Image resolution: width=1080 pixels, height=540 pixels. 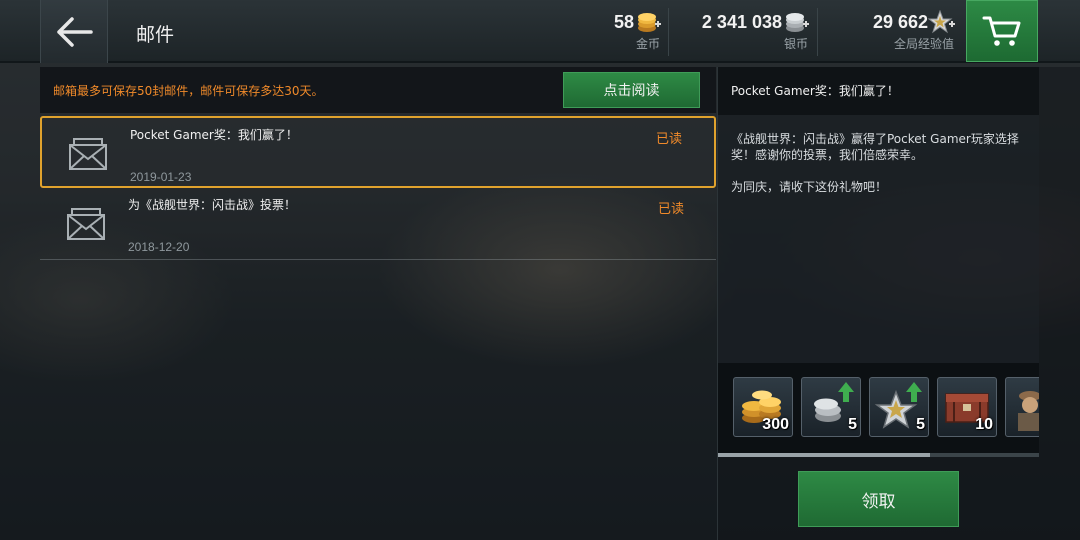 What do you see at coordinates (809, 187) in the screenshot?
I see `mail-body-paragraph: 为同庆，请收下这份礼物吧！` at bounding box center [809, 187].